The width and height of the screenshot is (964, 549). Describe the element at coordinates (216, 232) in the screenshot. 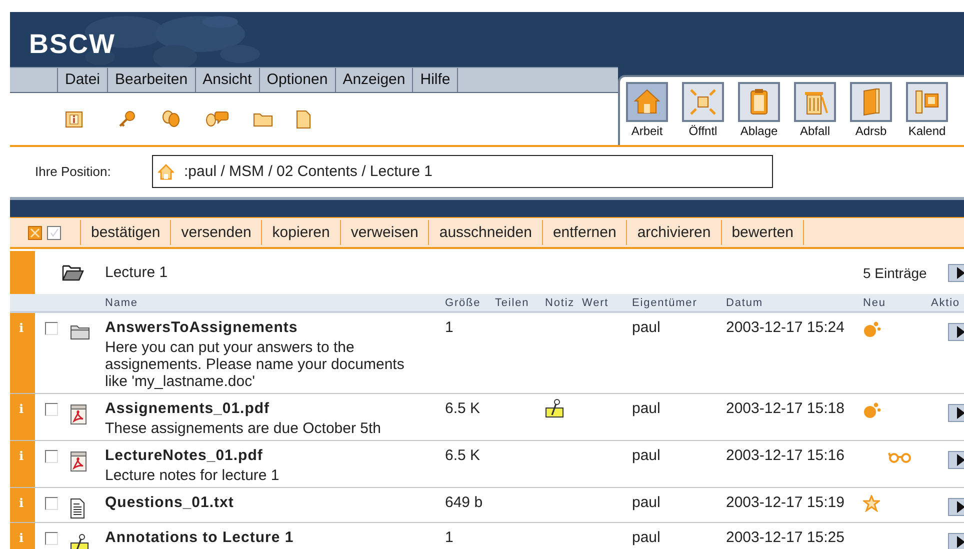

I see `action-link: versenden` at that location.